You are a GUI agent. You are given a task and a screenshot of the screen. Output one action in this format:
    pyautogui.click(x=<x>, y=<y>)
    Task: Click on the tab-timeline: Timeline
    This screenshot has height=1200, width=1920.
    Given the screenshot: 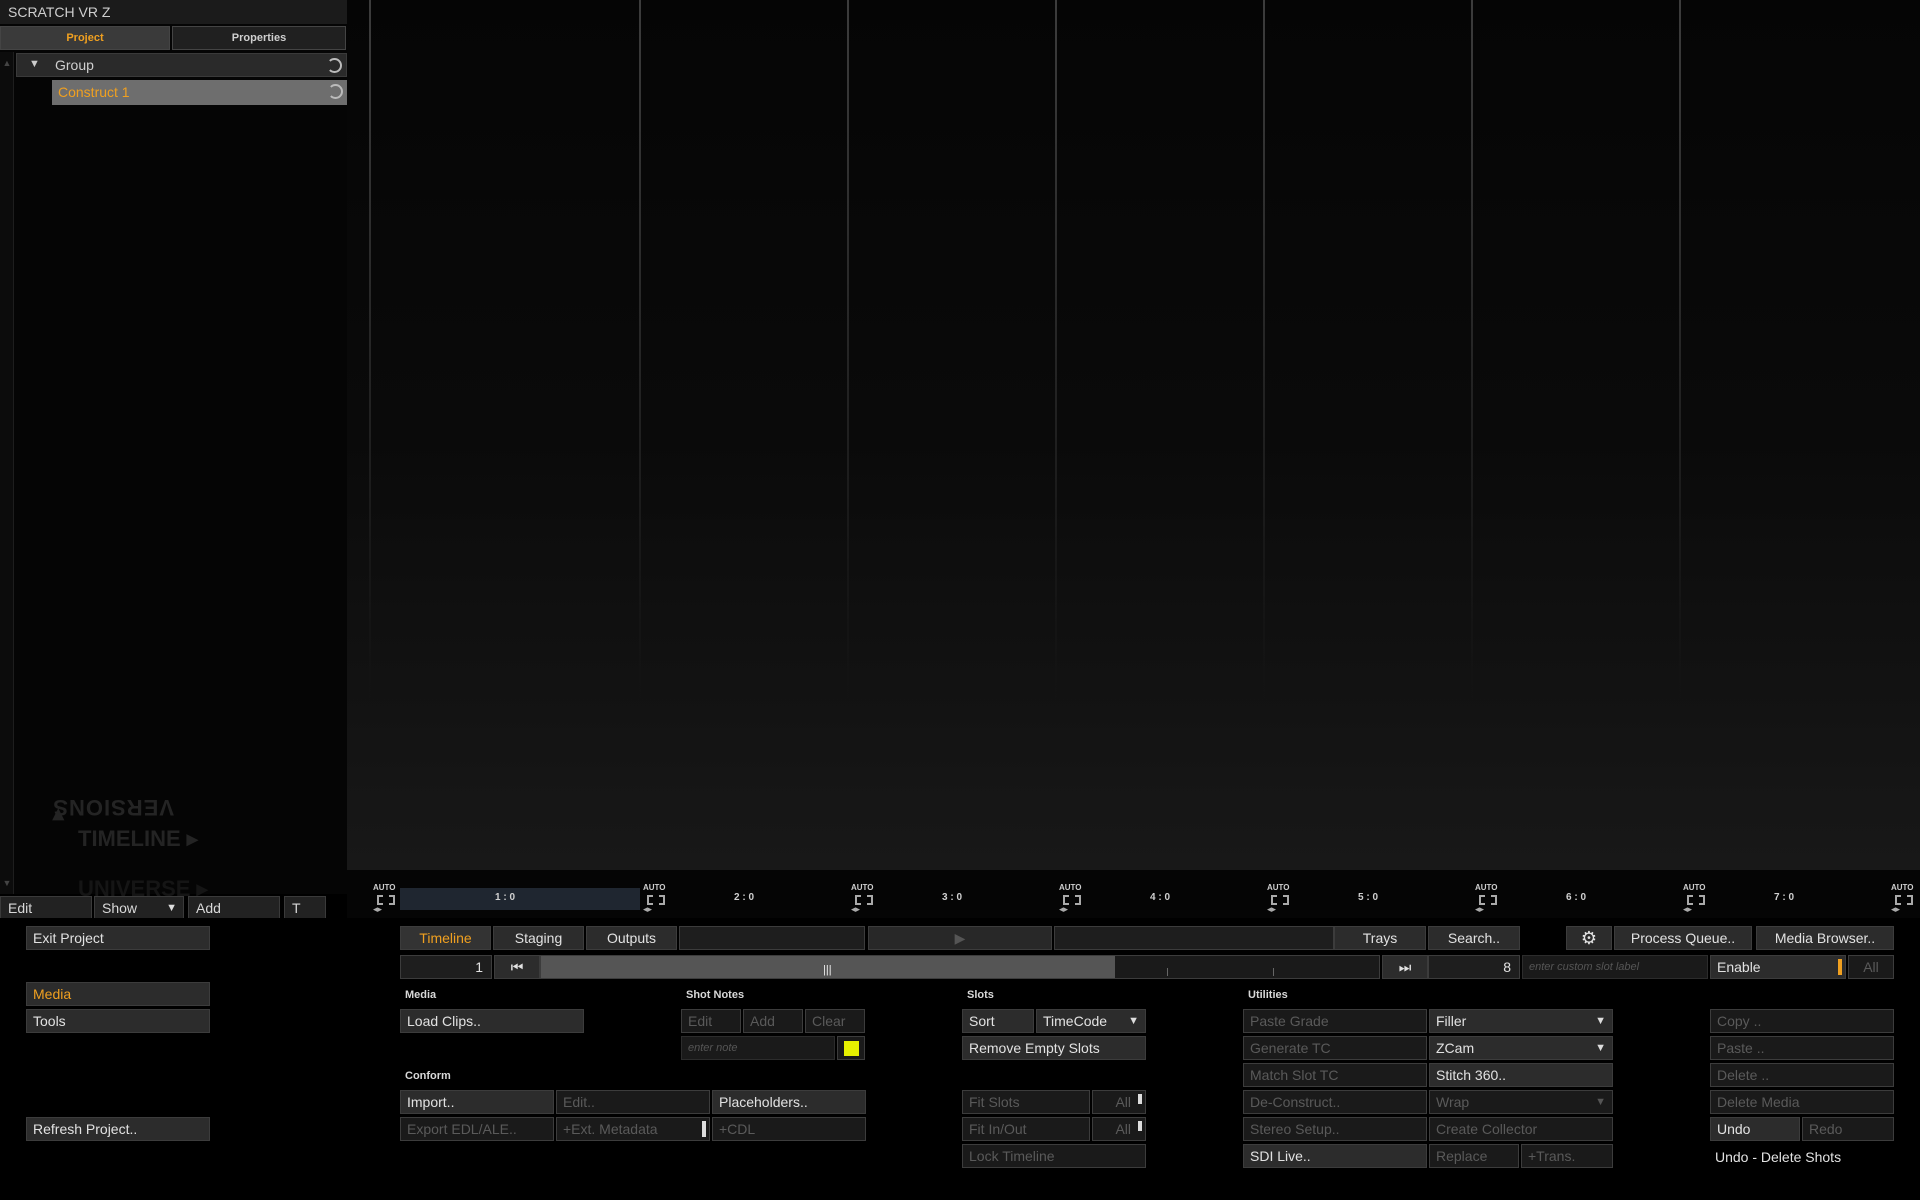 What is the action you would take?
    pyautogui.click(x=445, y=938)
    